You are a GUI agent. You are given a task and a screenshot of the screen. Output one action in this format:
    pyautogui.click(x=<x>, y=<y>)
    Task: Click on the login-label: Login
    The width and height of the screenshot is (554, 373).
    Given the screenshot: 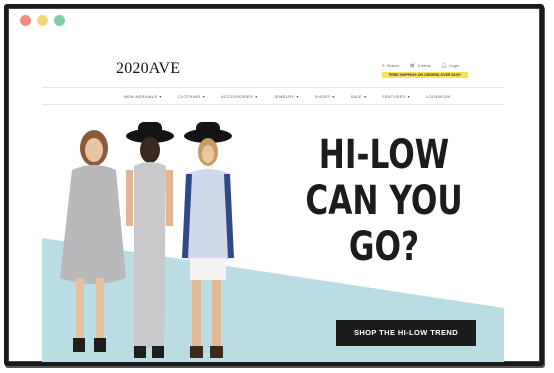 What is the action you would take?
    pyautogui.click(x=454, y=65)
    